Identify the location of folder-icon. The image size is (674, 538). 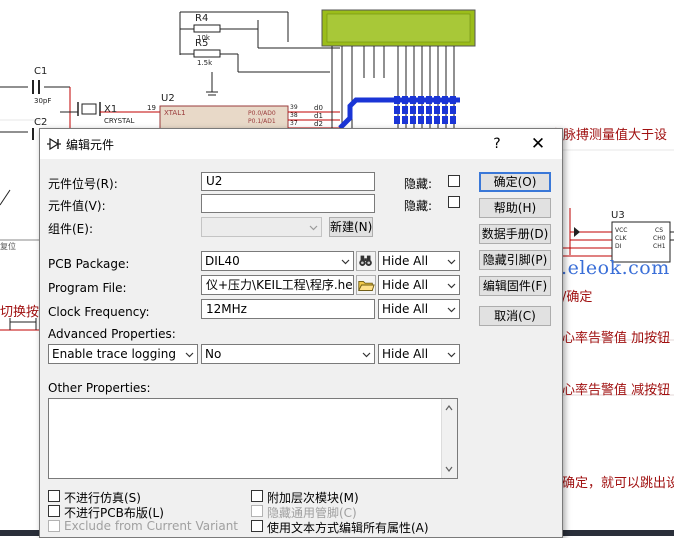
(366, 285).